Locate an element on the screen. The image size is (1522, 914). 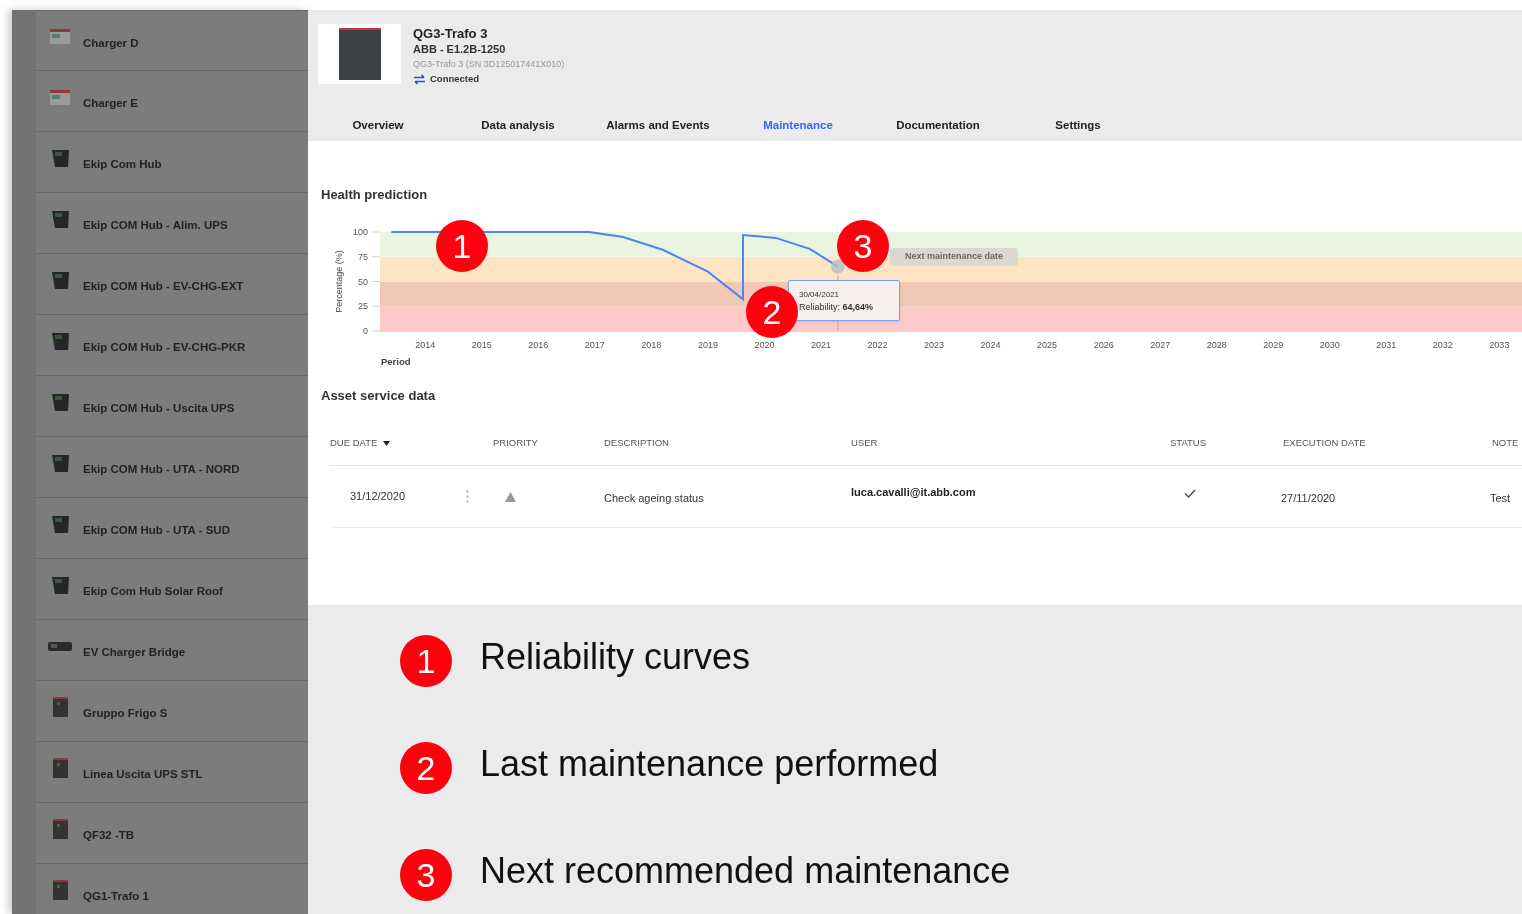
axis-tick-label: 2019 is located at coordinates (707, 345).